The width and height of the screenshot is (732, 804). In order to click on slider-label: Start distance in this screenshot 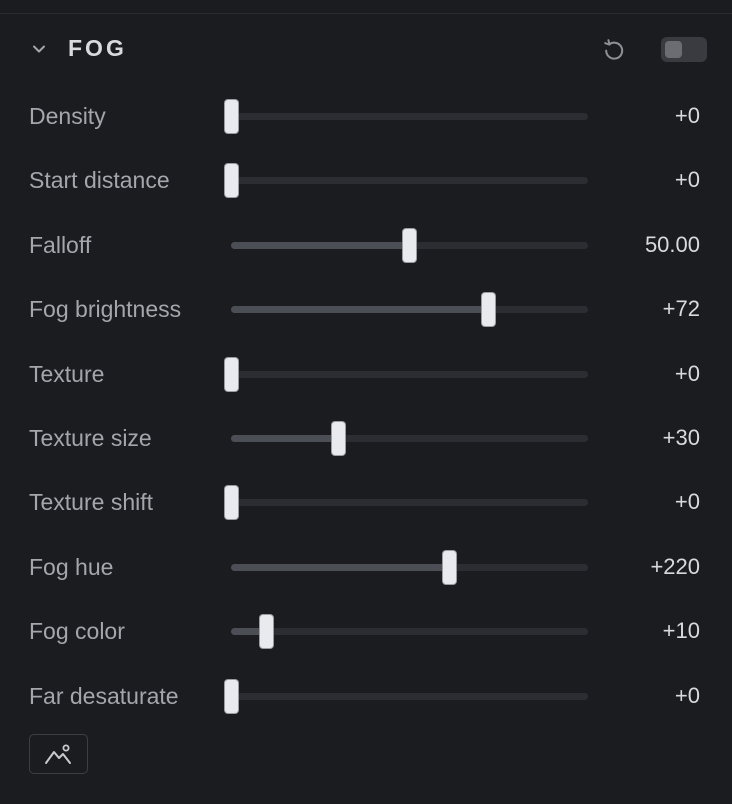, I will do `click(99, 180)`.